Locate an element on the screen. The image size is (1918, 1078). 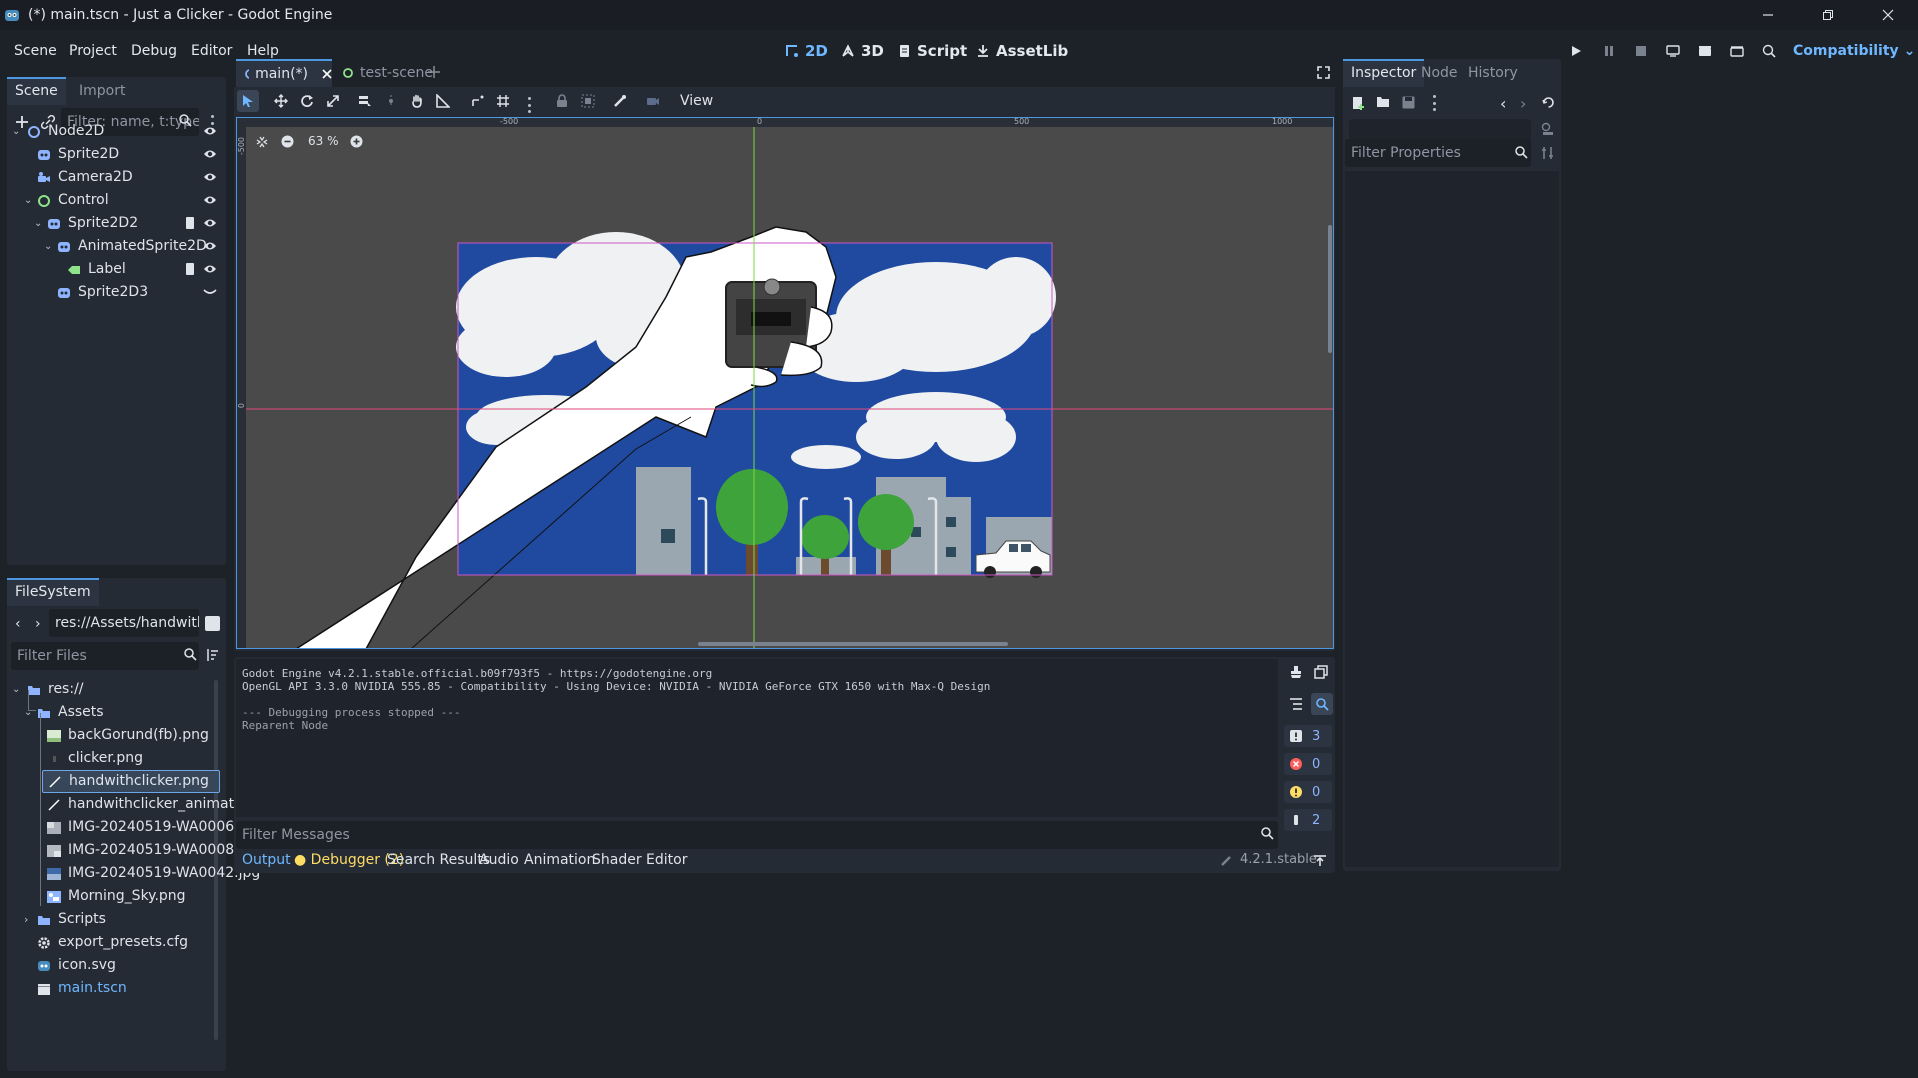
filter-properties-input: Filter Properties is located at coordinates (1438, 153).